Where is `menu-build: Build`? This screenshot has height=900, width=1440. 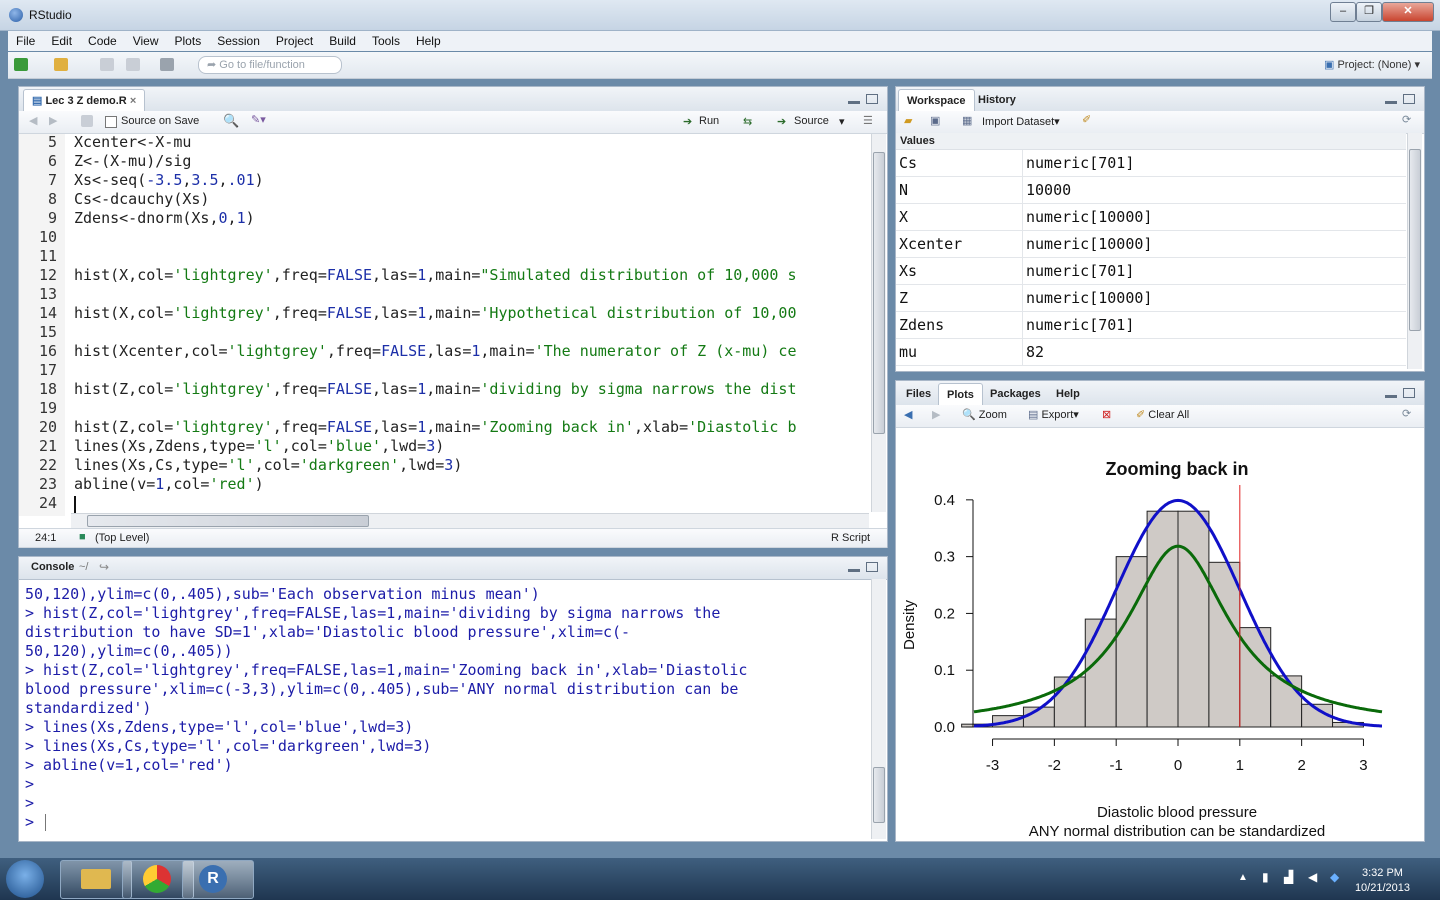 menu-build: Build is located at coordinates (342, 40).